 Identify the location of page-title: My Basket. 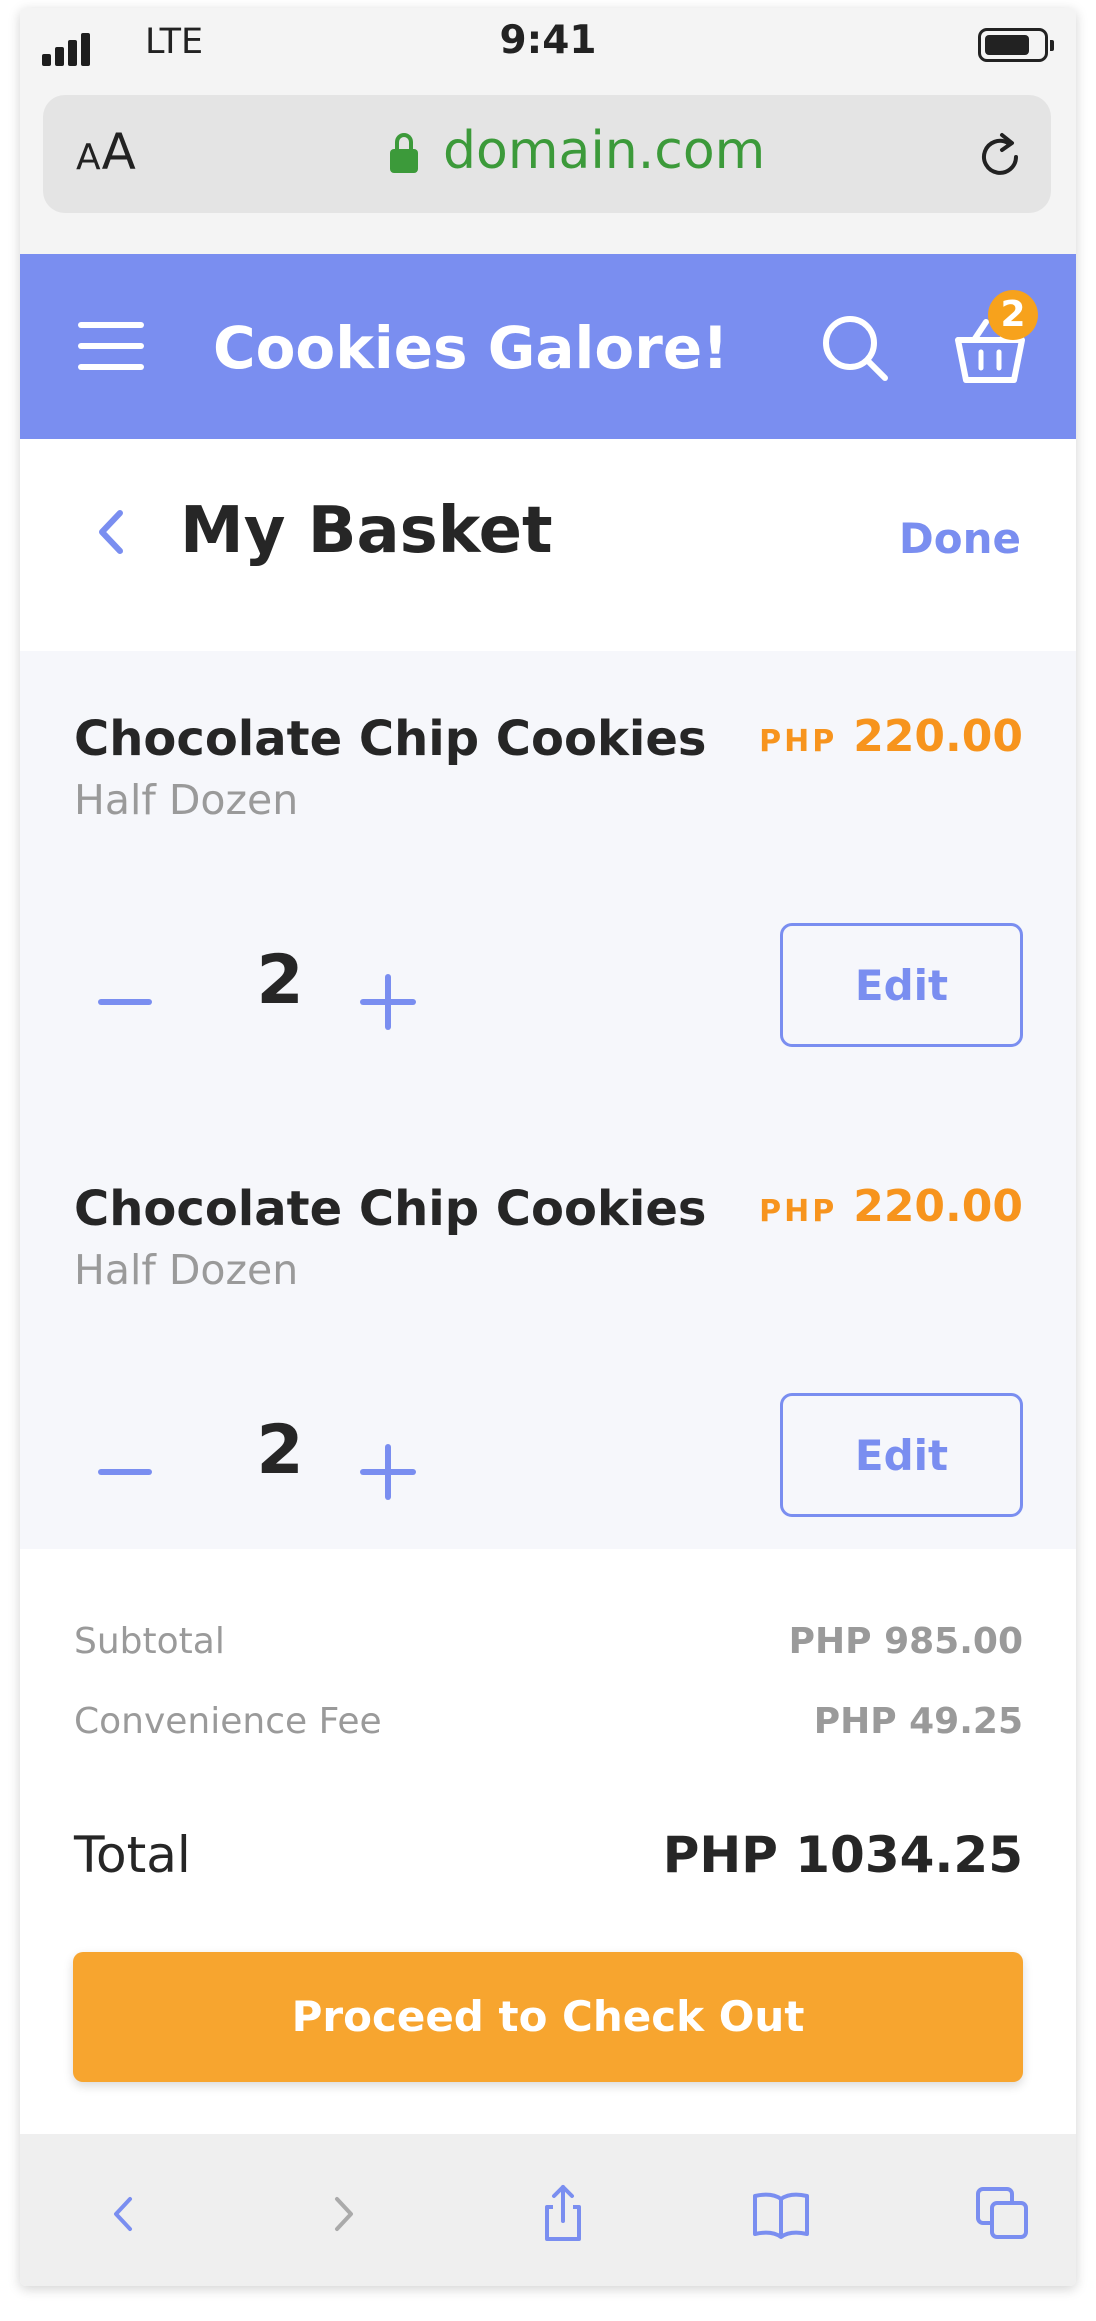
(366, 531).